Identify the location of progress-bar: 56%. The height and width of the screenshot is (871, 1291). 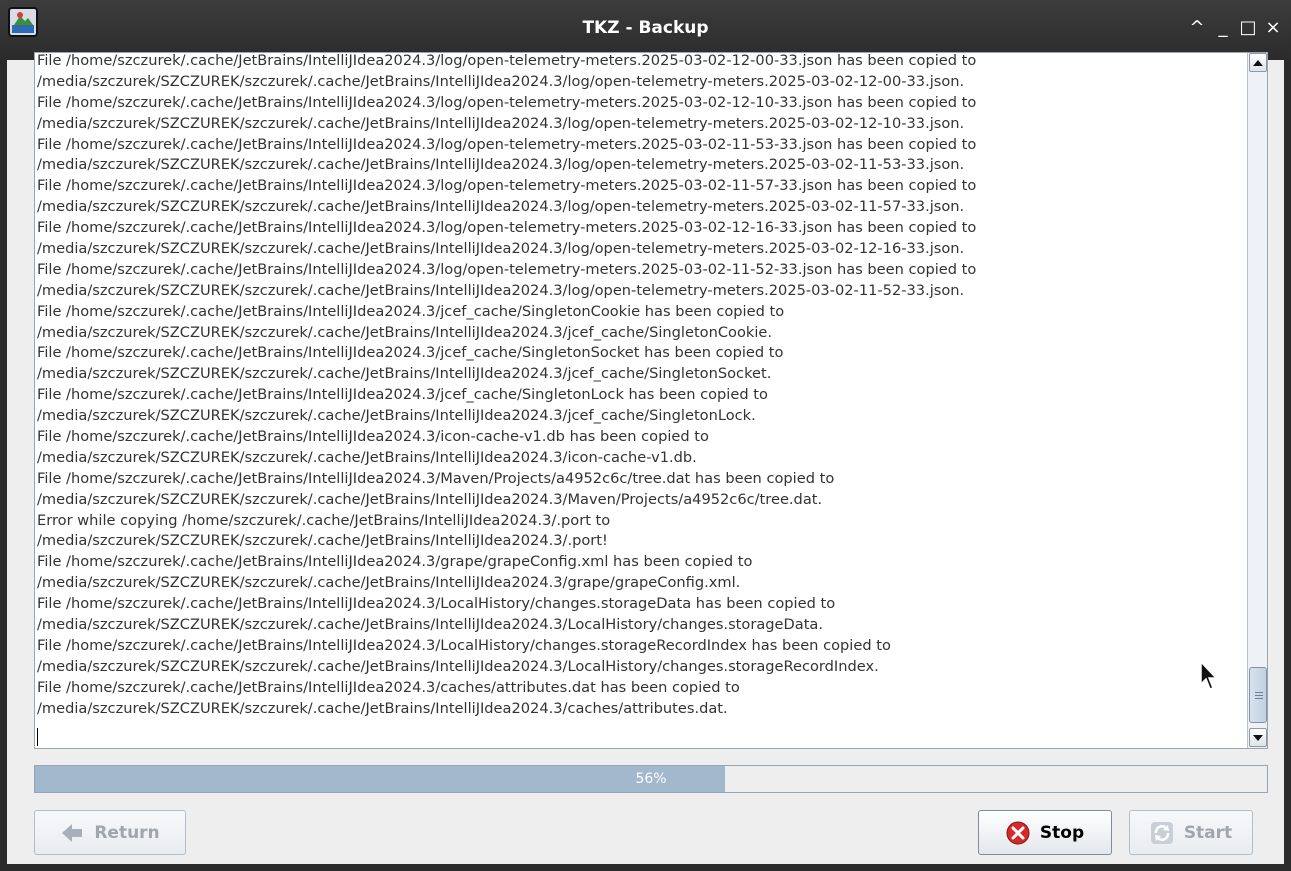
(651, 779).